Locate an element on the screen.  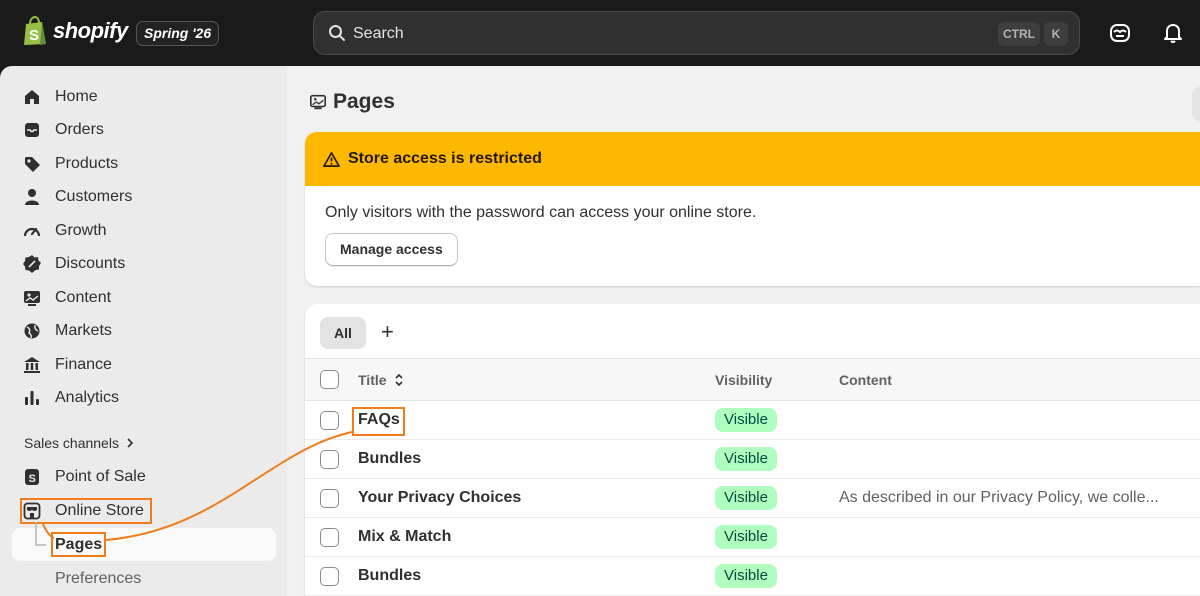
sidebar-item-growth: Growth is located at coordinates (64, 231).